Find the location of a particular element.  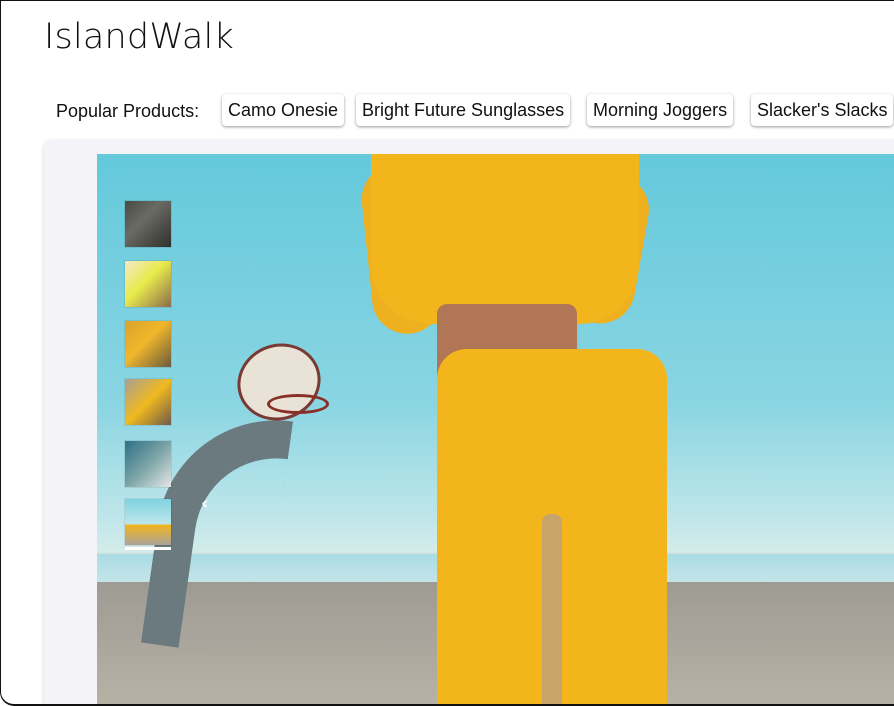

hero-hoop-rim is located at coordinates (298, 404).